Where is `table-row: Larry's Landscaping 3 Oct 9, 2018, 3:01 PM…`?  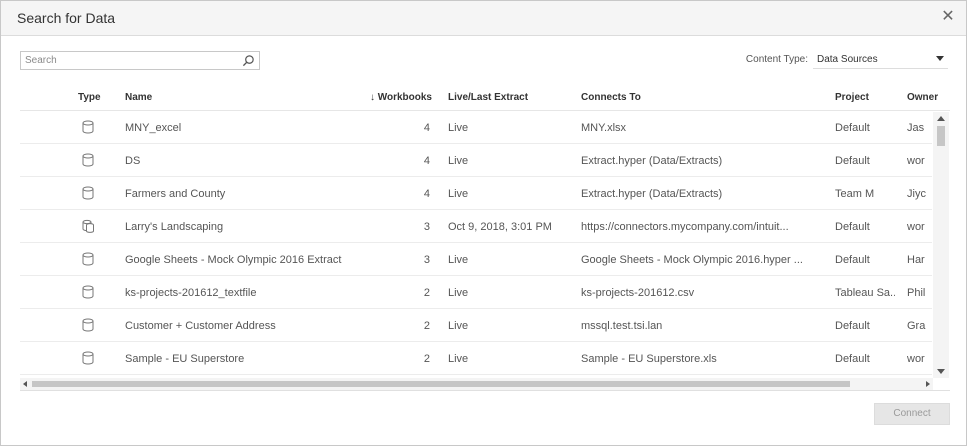
table-row: Larry's Landscaping 3 Oct 9, 2018, 3:01 PM… is located at coordinates (476, 227).